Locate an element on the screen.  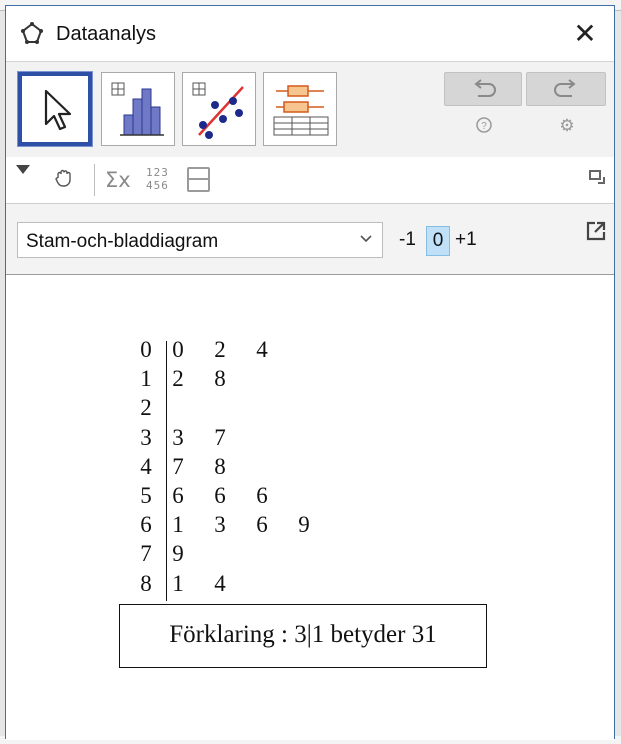
numbers-top: 123 is located at coordinates (157, 172).